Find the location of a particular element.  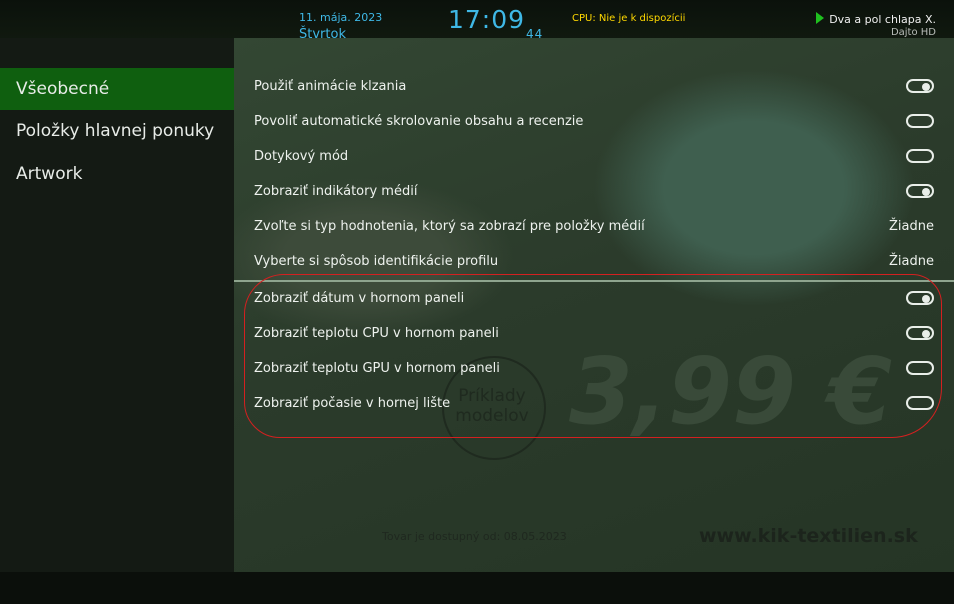

background-website: www.kik-textilien.sk is located at coordinates (808, 536).